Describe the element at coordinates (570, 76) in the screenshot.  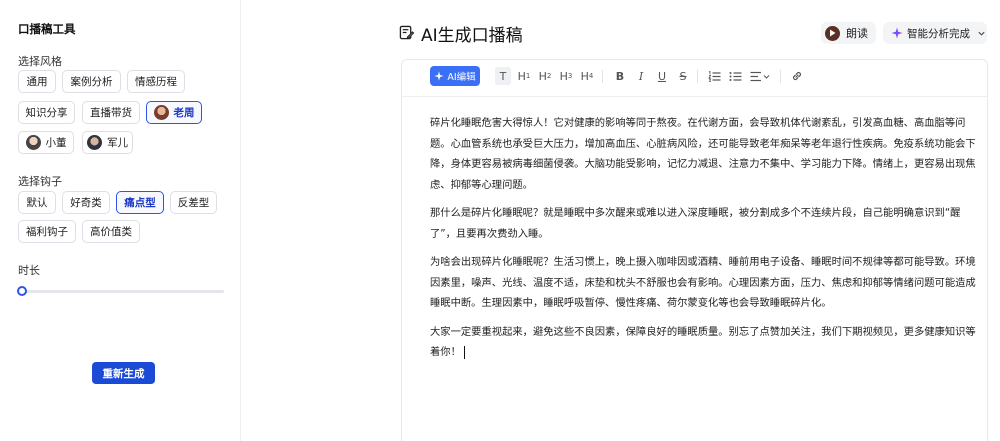
I see `heading-level: 3` at that location.